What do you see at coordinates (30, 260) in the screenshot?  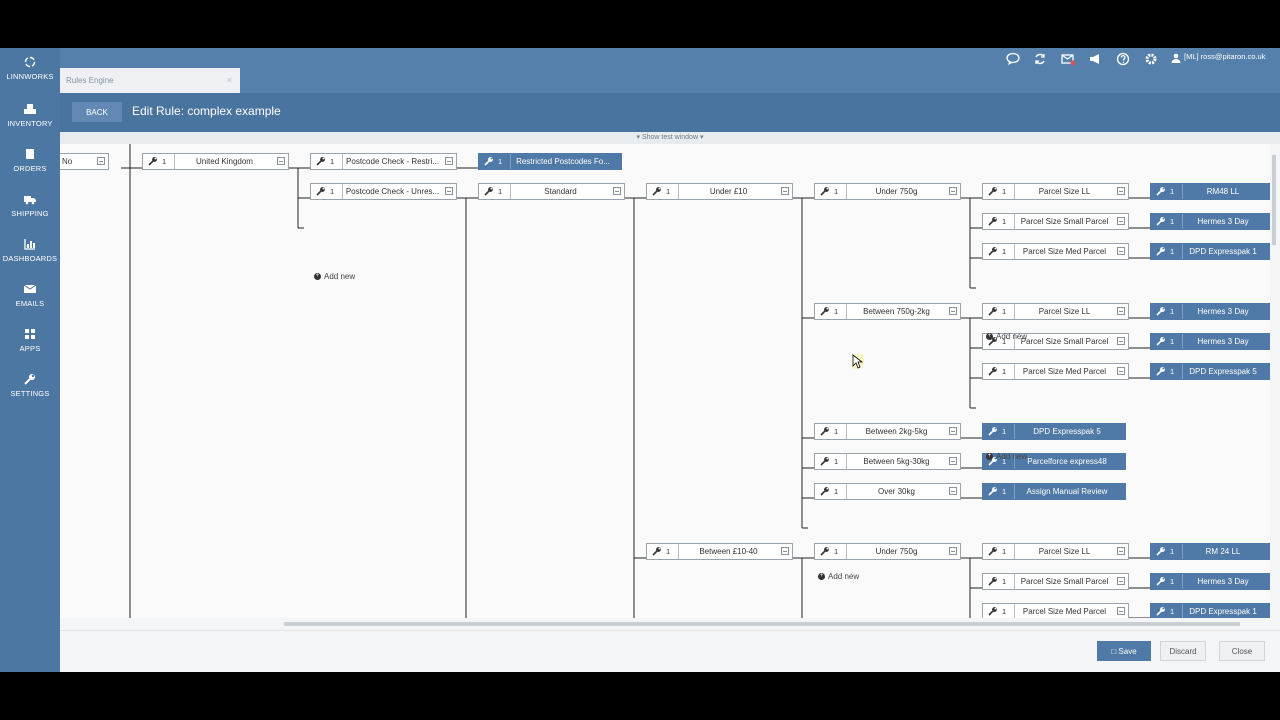 I see `sidebar-item-dashboards: DASHBOARDS` at bounding box center [30, 260].